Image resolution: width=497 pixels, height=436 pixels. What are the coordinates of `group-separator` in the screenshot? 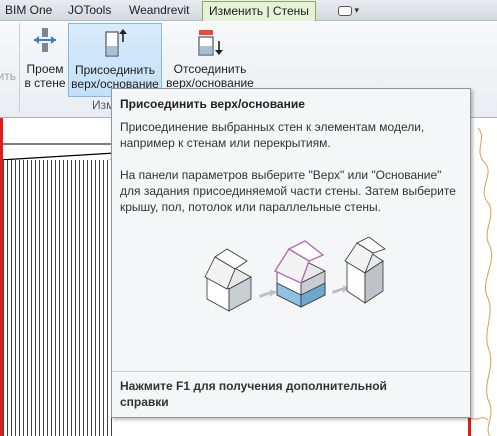 It's located at (19, 68).